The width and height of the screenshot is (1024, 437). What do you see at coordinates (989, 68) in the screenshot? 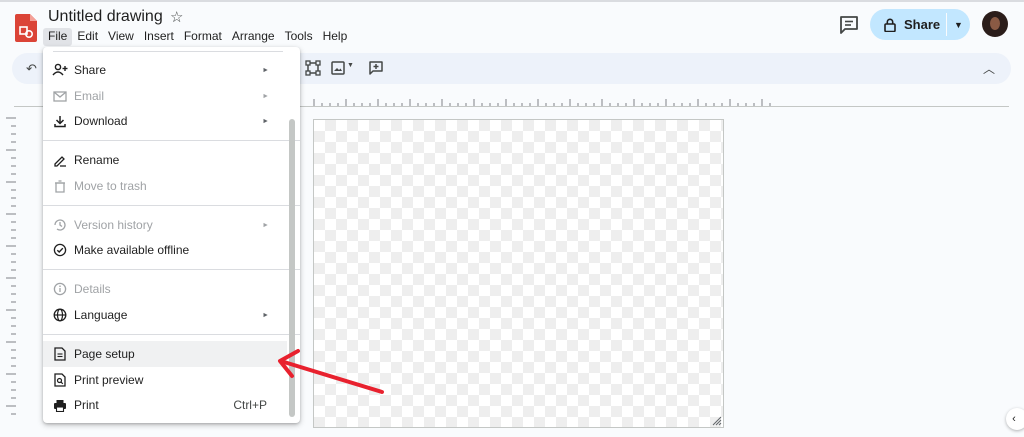
I see `collapse-toolbar-icon: ︿` at bounding box center [989, 68].